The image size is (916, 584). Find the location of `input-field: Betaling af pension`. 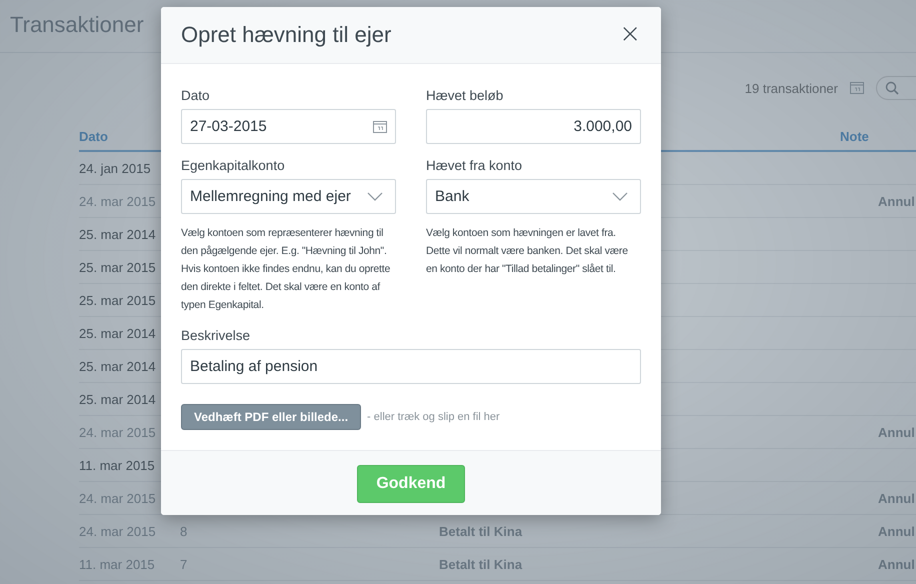

input-field: Betaling af pension is located at coordinates (411, 366).